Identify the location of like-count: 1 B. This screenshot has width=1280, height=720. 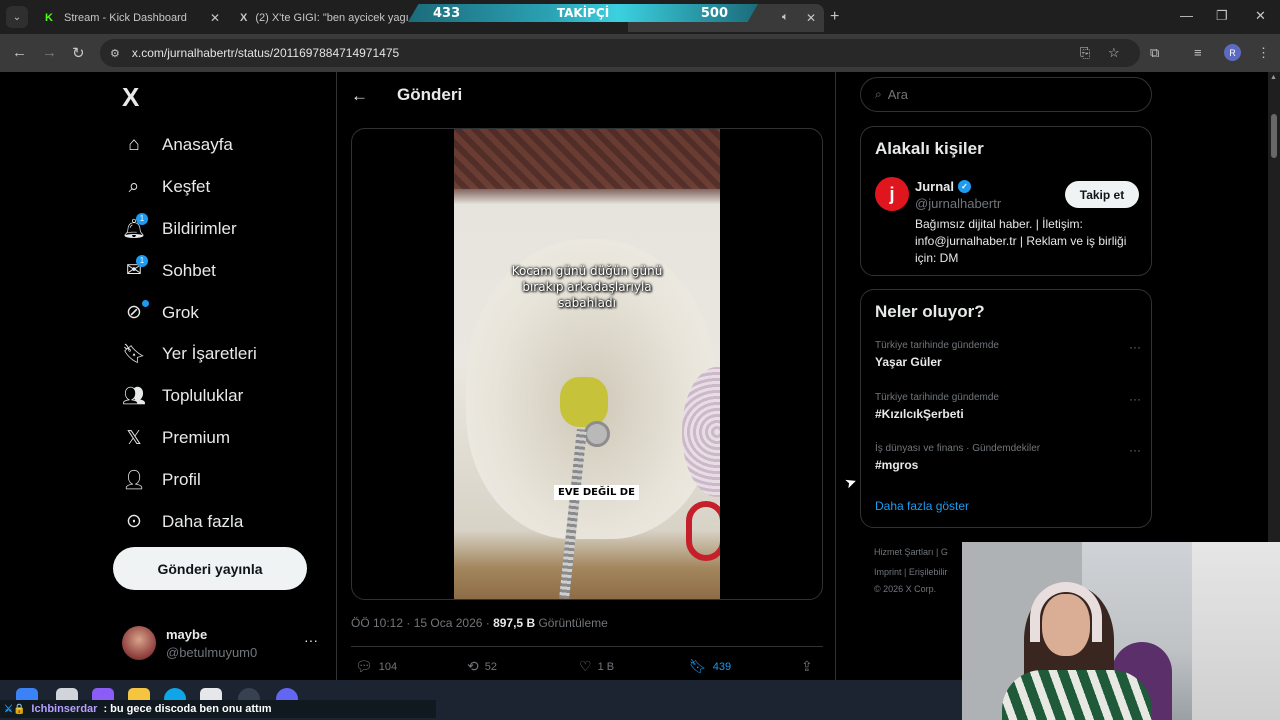
(606, 666).